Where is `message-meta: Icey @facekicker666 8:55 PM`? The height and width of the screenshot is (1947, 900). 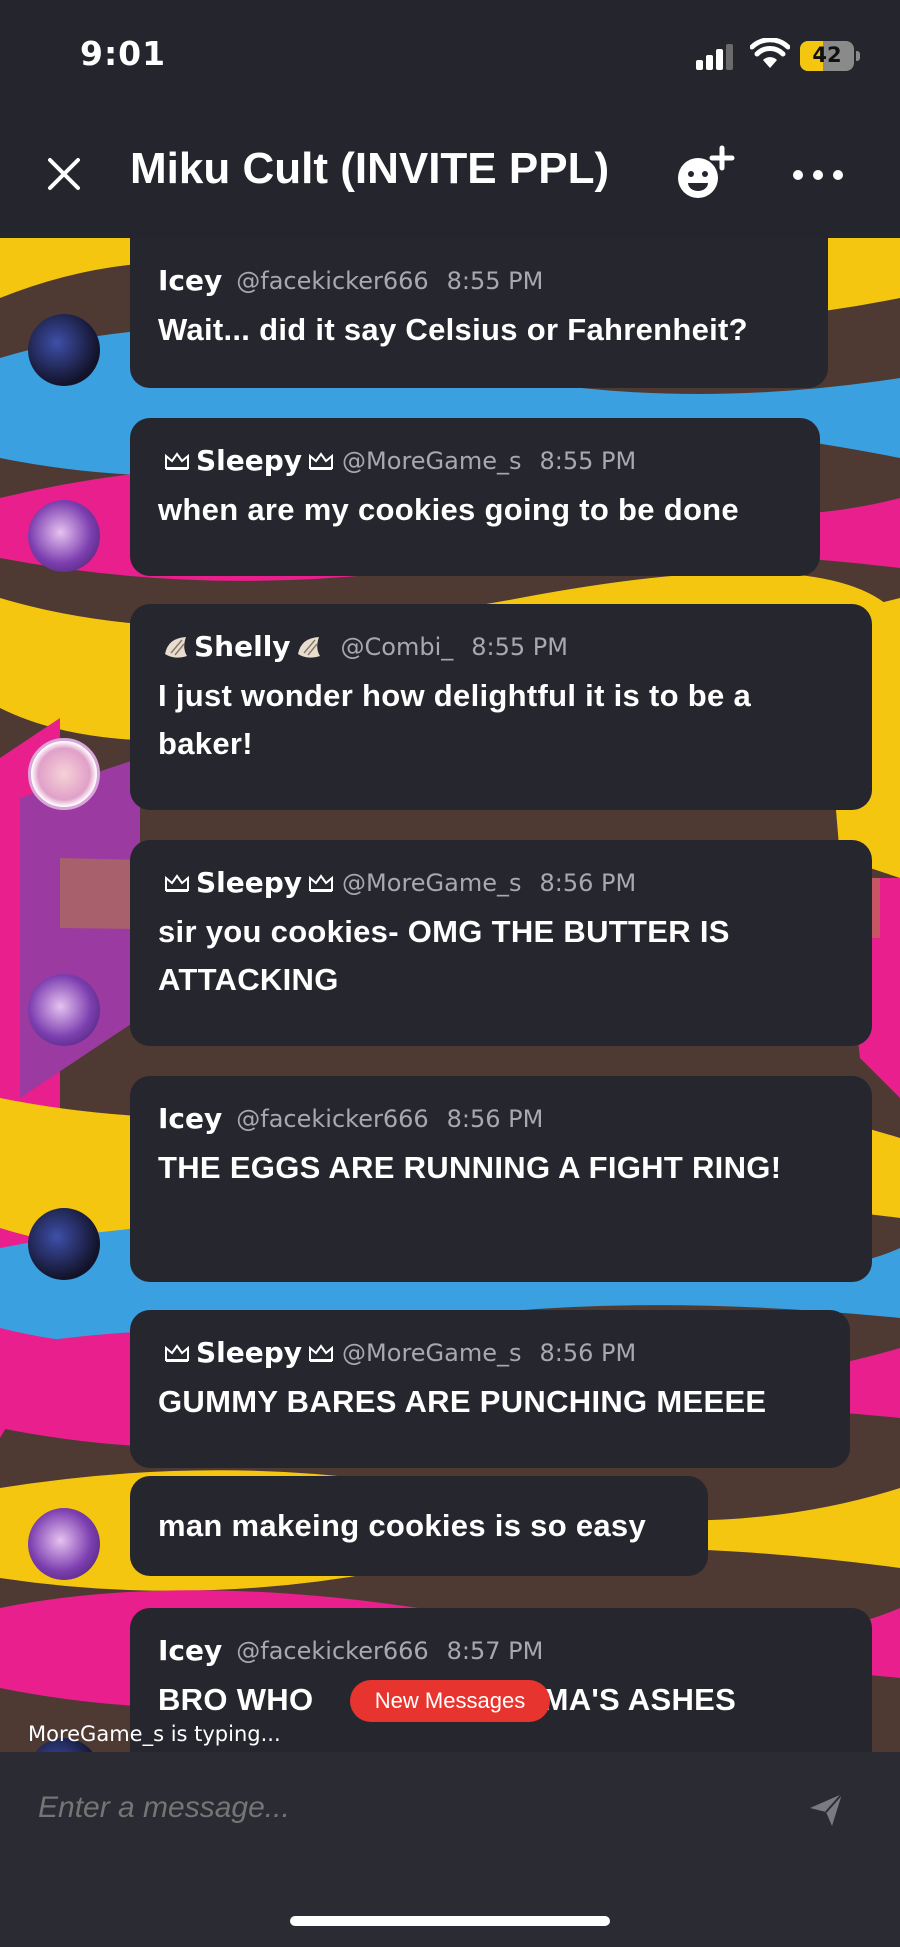
message-meta: Icey @facekicker666 8:55 PM is located at coordinates (479, 281).